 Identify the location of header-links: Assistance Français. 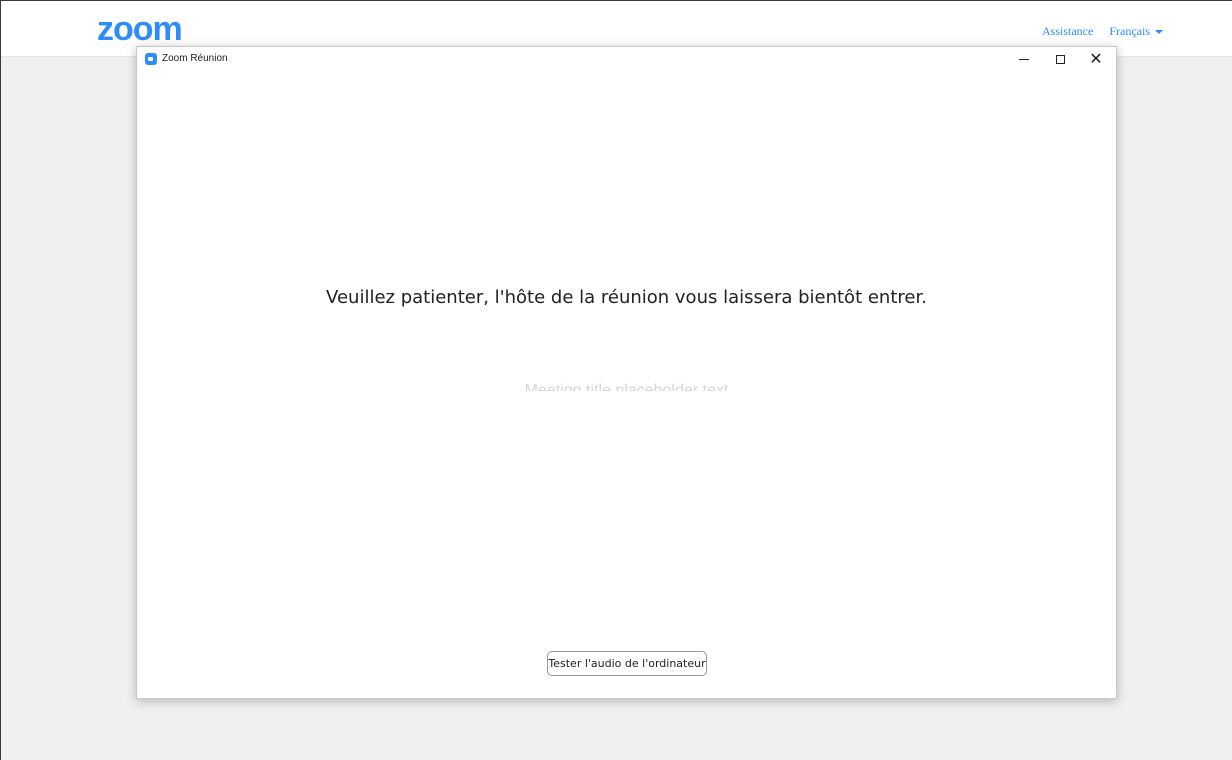
(1102, 31).